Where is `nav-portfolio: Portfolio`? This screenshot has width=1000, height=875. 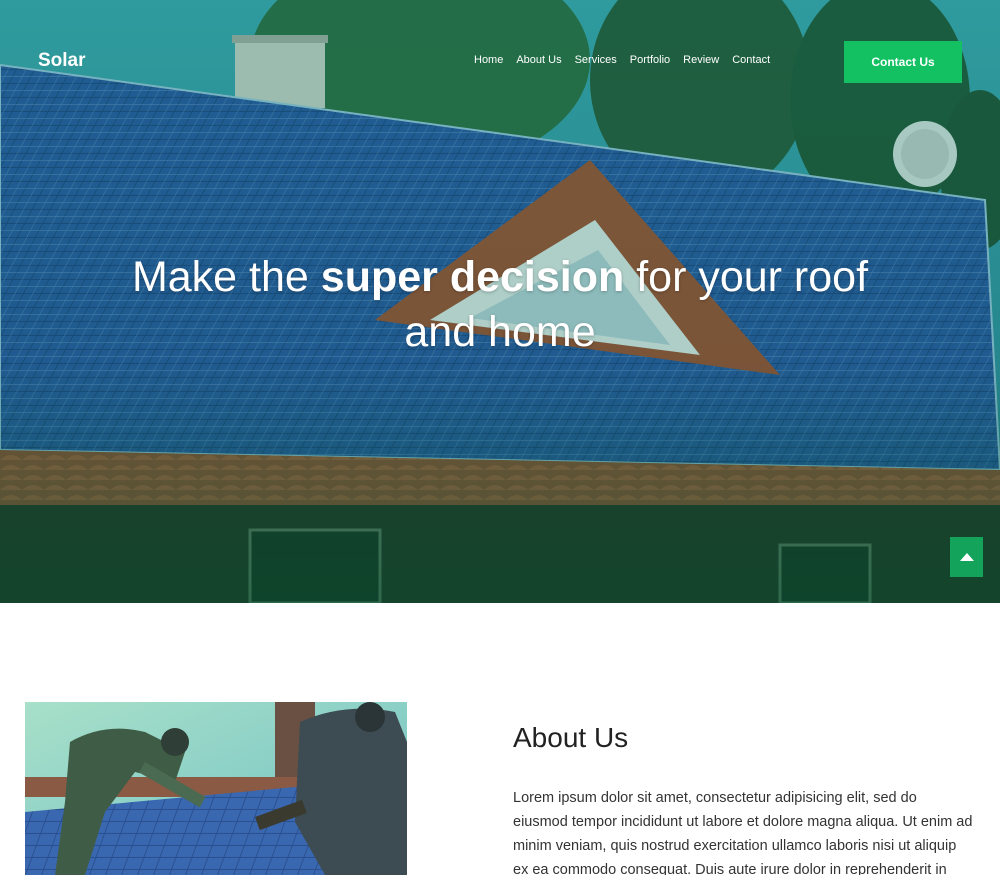 nav-portfolio: Portfolio is located at coordinates (650, 60).